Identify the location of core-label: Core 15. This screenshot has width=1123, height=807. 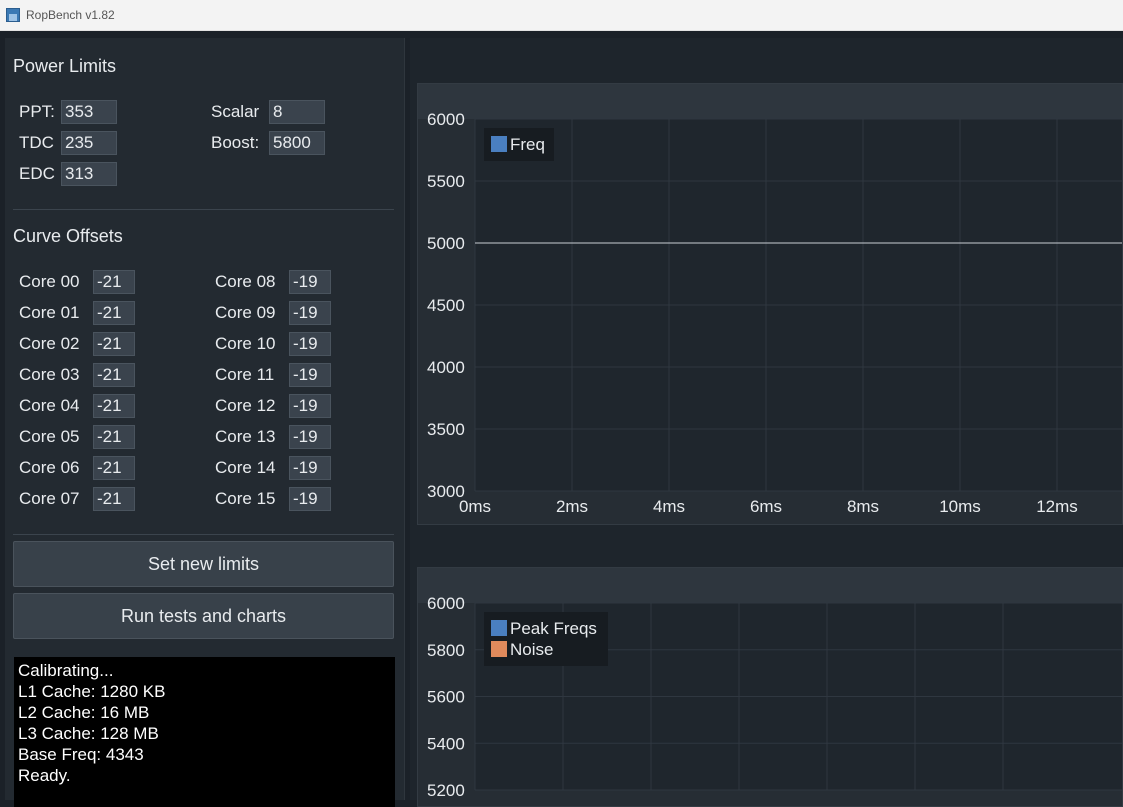
(245, 498).